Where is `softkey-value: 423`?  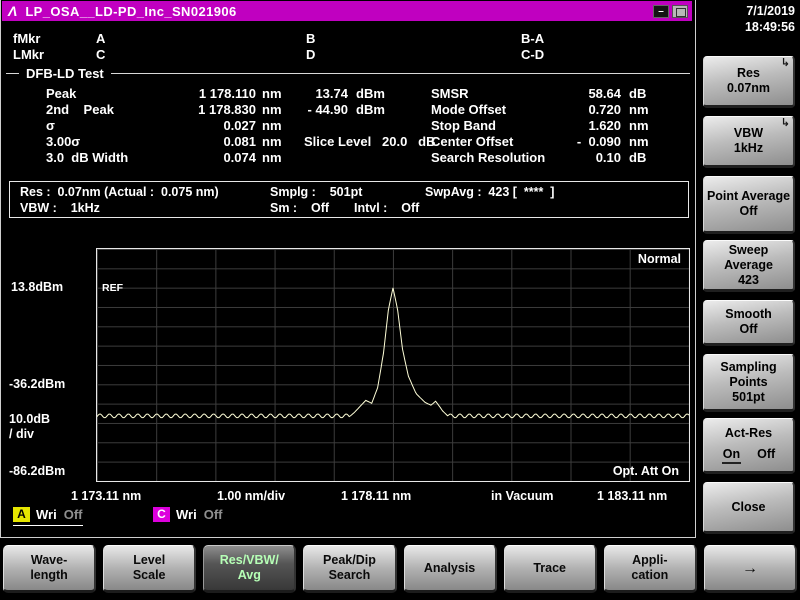 softkey-value: 423 is located at coordinates (748, 279).